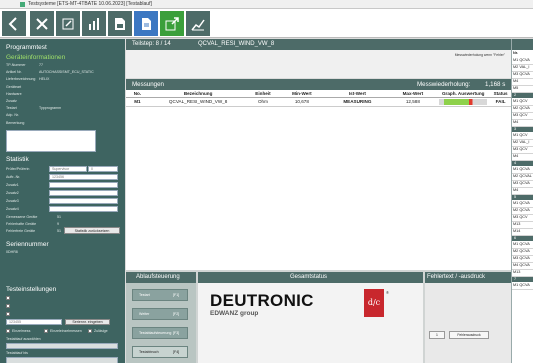  Describe the element at coordinates (92, 230) in the screenshot. I see `reset-statistics-button: Statistik zurücksetzen` at that location.